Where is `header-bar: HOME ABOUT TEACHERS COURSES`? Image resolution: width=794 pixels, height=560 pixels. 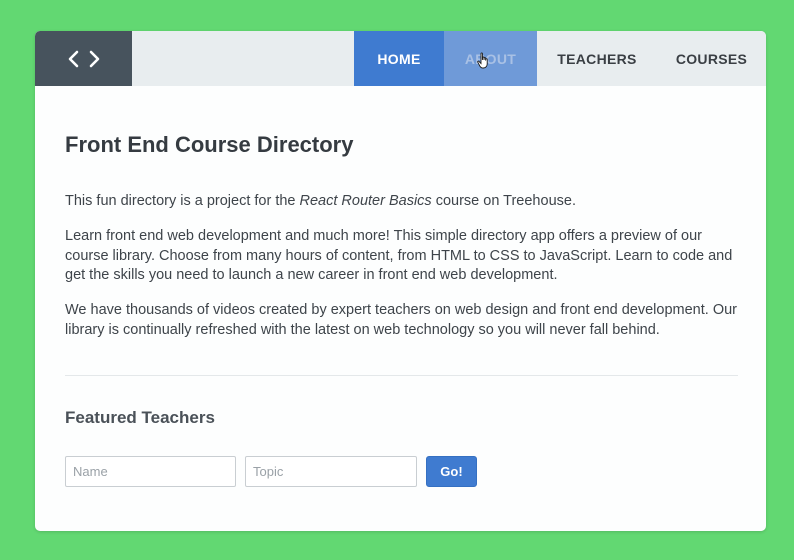
header-bar: HOME ABOUT TEACHERS COURSES is located at coordinates (400, 58).